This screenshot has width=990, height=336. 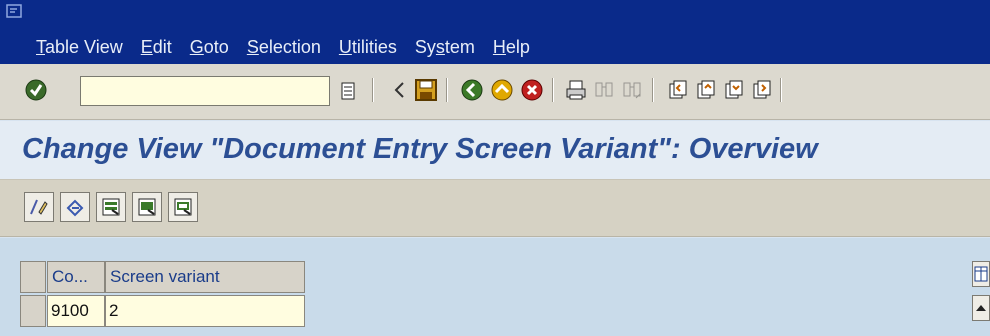 I want to click on back-arrow-icon, so click(x=400, y=90).